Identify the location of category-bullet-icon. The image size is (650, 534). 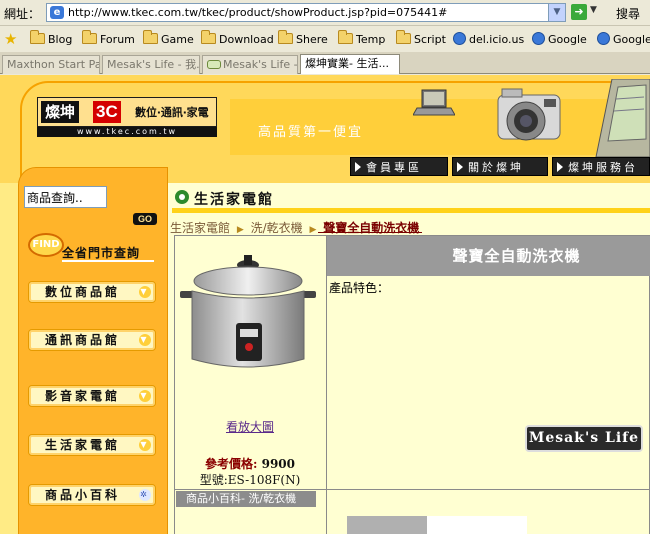
(182, 197).